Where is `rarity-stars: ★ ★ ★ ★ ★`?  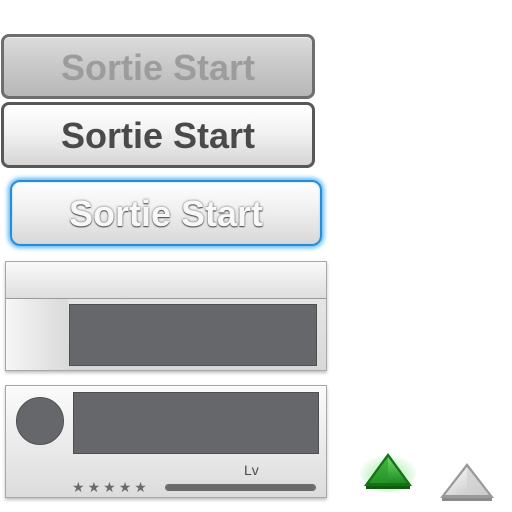 rarity-stars: ★ ★ ★ ★ ★ is located at coordinates (109, 487).